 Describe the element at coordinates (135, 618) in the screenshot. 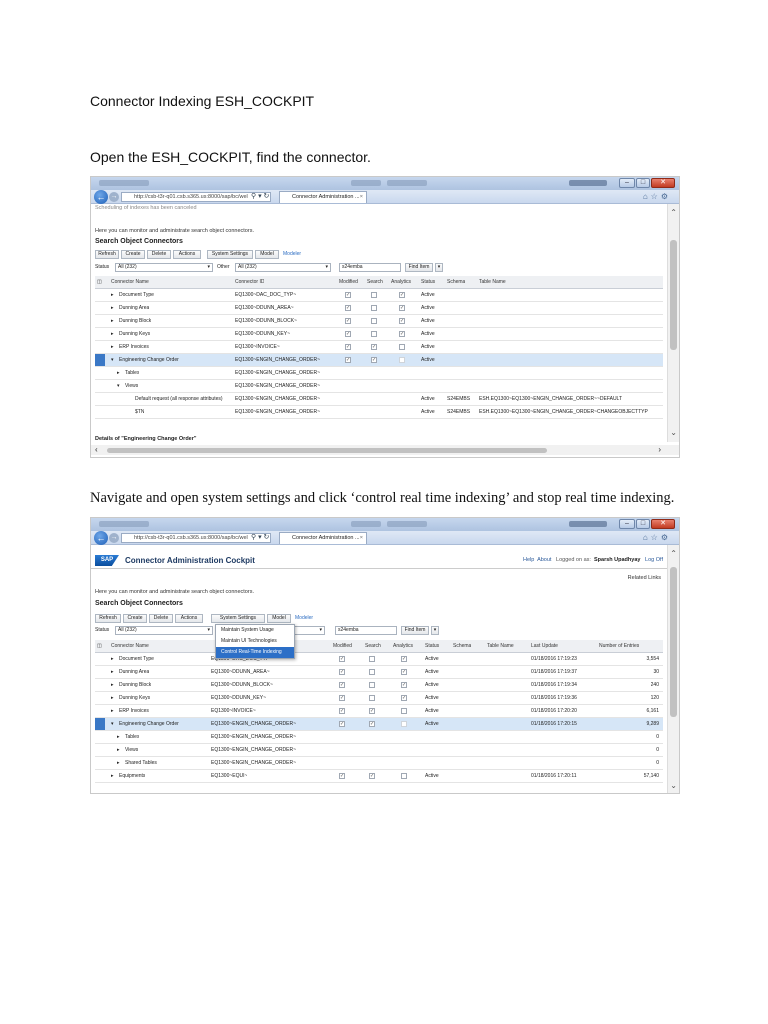

I see `create-button: Create` at that location.